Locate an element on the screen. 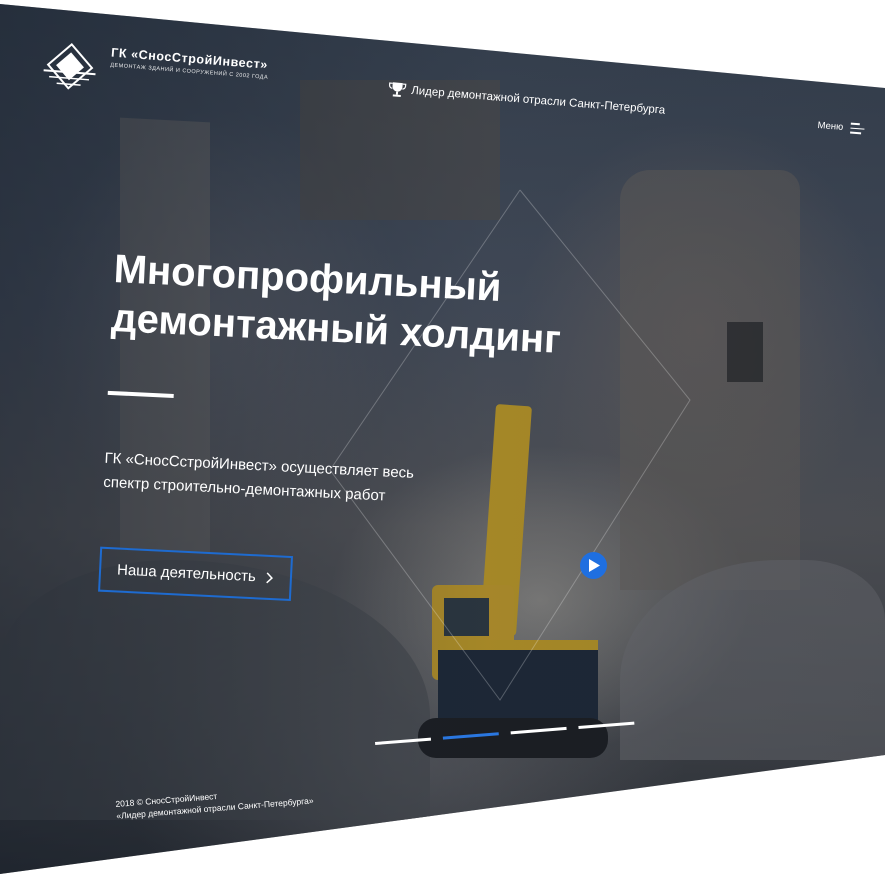 This screenshot has width=885, height=874. chevron-right-icon is located at coordinates (269, 577).